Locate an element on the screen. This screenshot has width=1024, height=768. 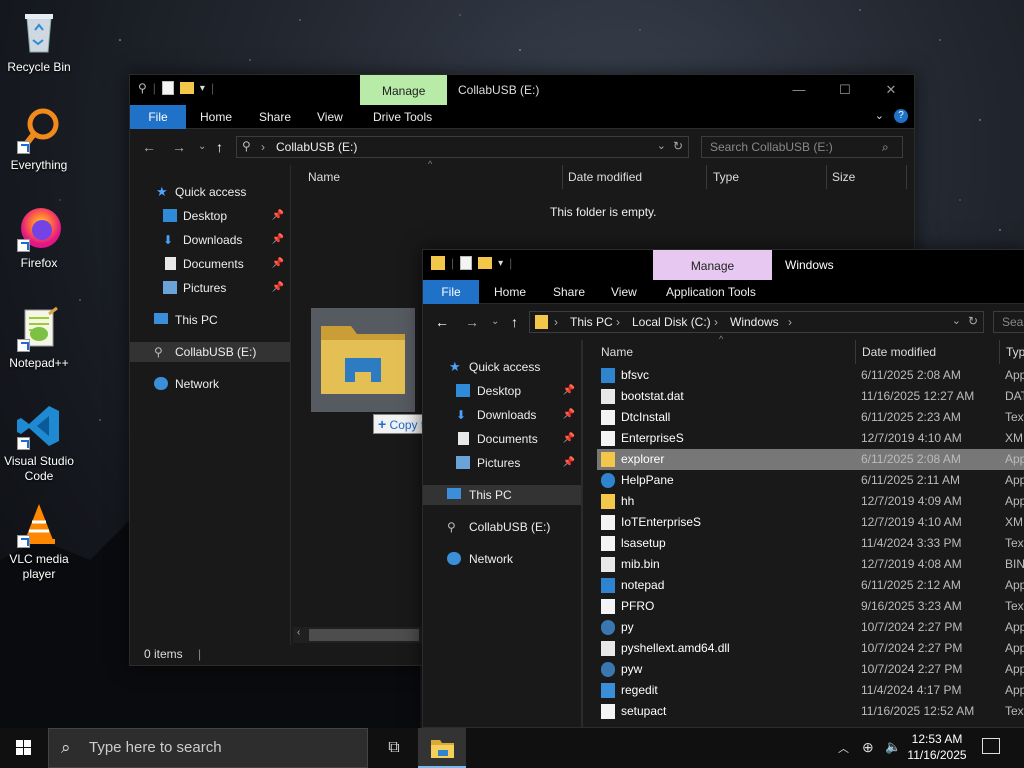
table-row: HelpPane 6/11/2025 2:11 AM App is located at coordinates (810, 480).